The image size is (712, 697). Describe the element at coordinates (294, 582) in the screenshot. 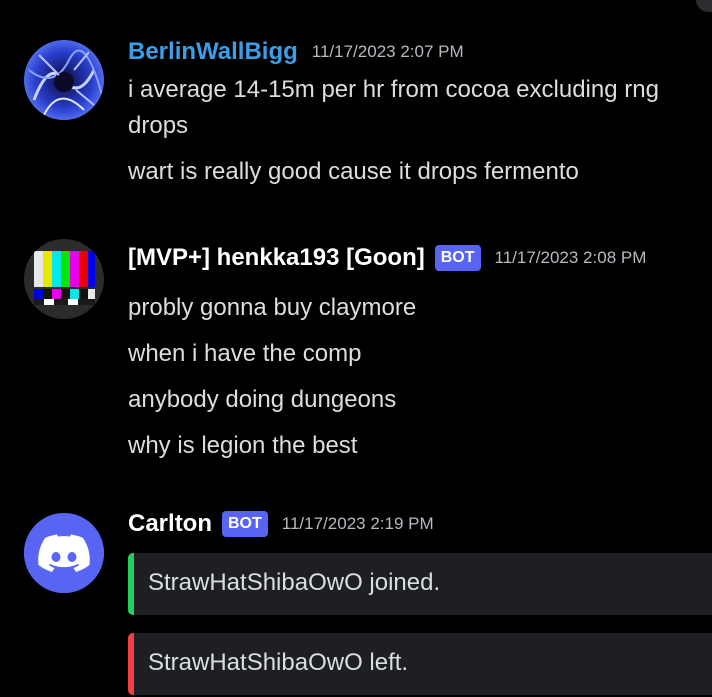

I see `embed-text: StrawHatShibaOwO joined.` at that location.